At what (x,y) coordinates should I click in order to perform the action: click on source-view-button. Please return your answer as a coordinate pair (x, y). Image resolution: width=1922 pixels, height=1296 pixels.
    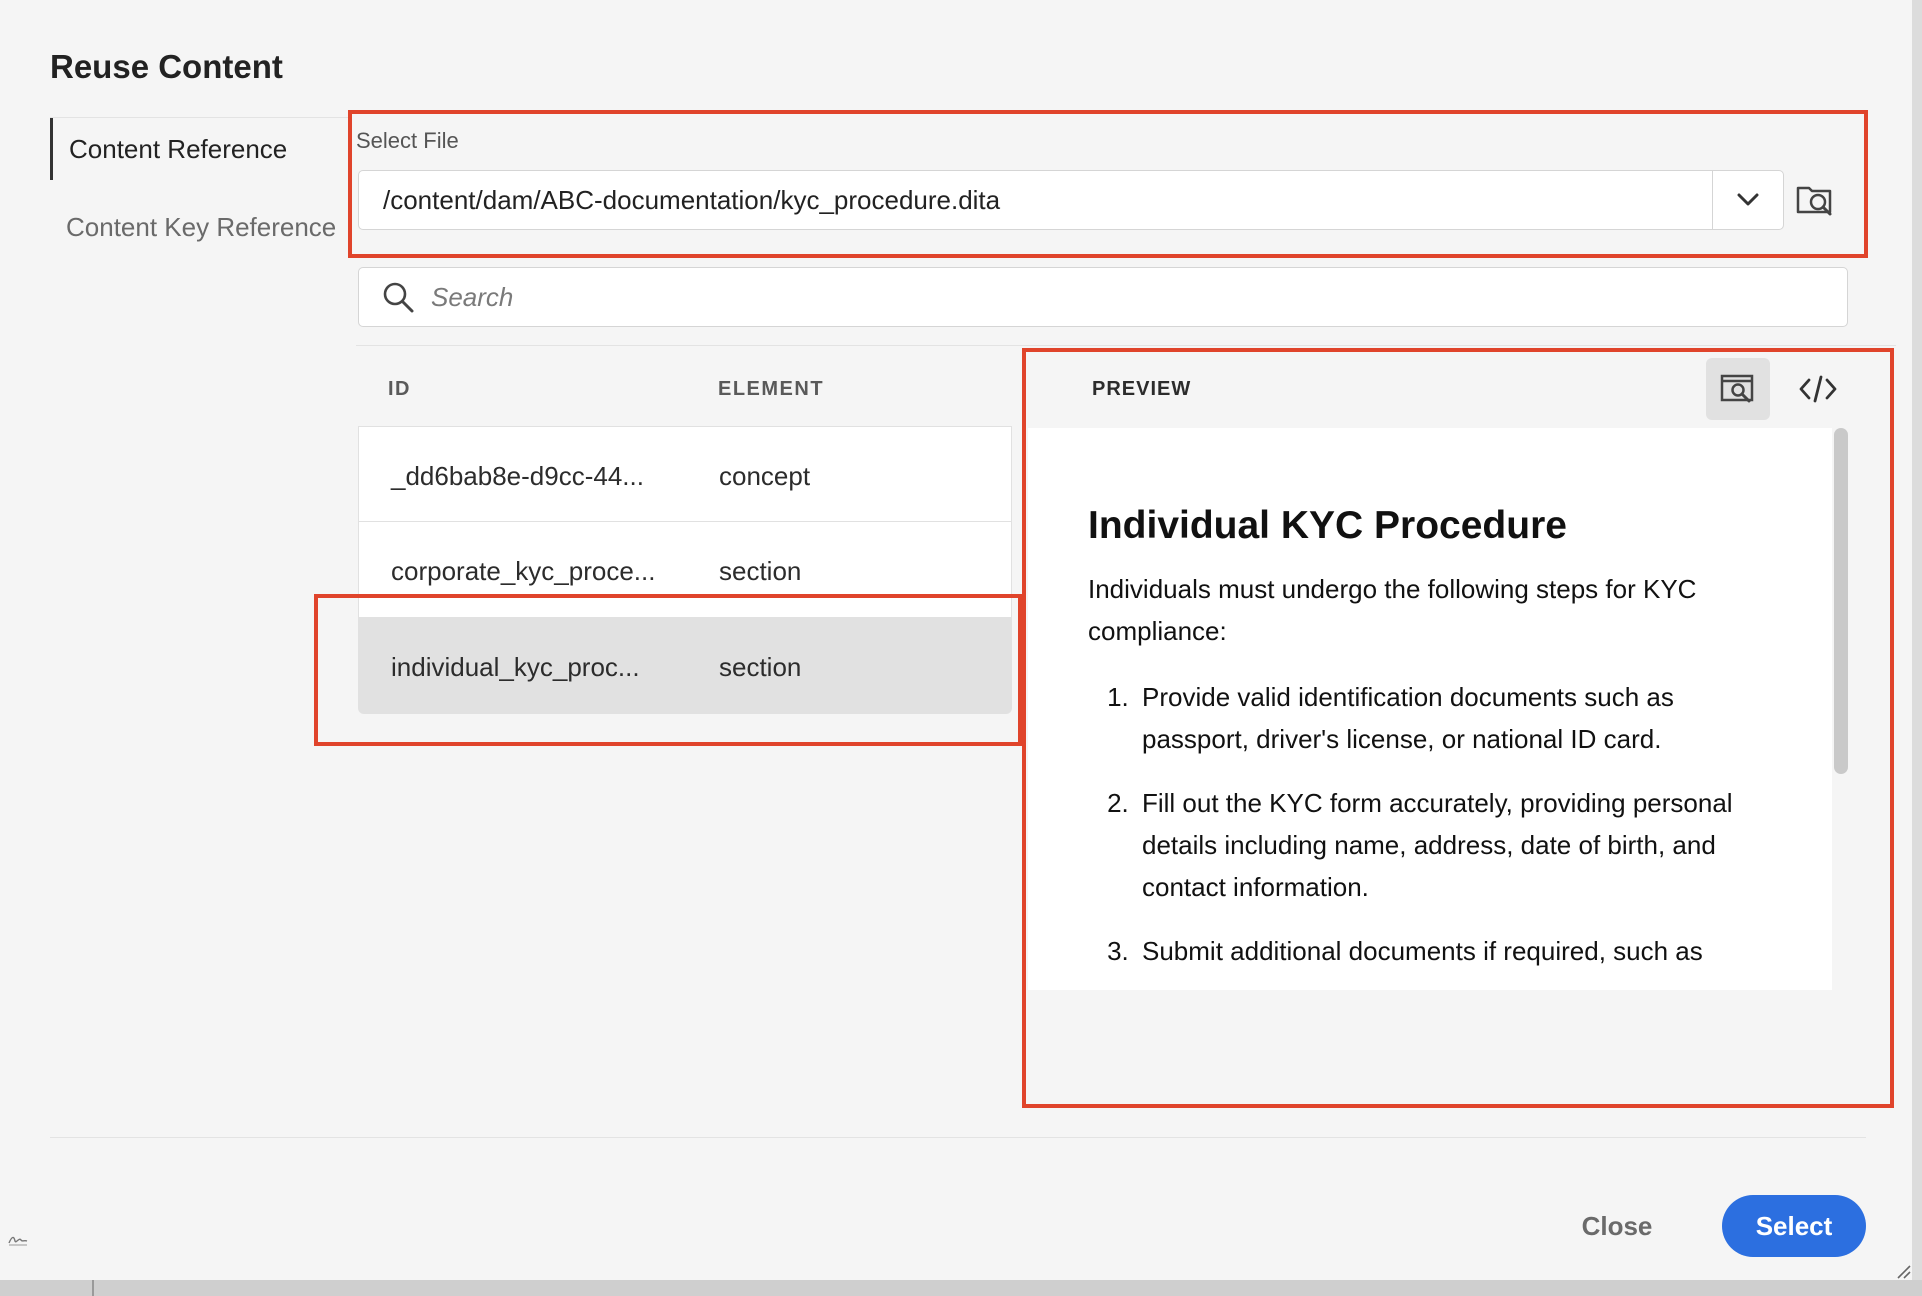
    Looking at the image, I should click on (1818, 389).